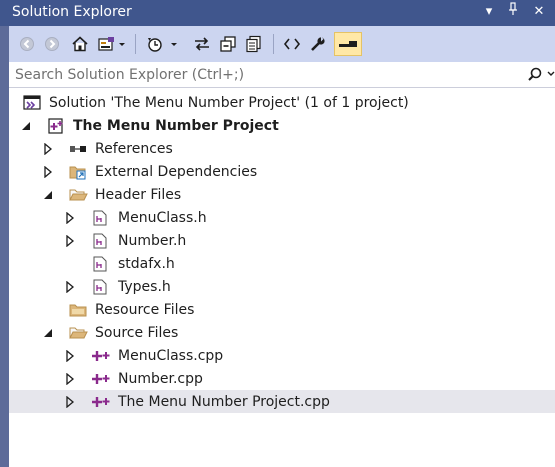  I want to click on tree-item-types-h: Types.h, so click(282, 286).